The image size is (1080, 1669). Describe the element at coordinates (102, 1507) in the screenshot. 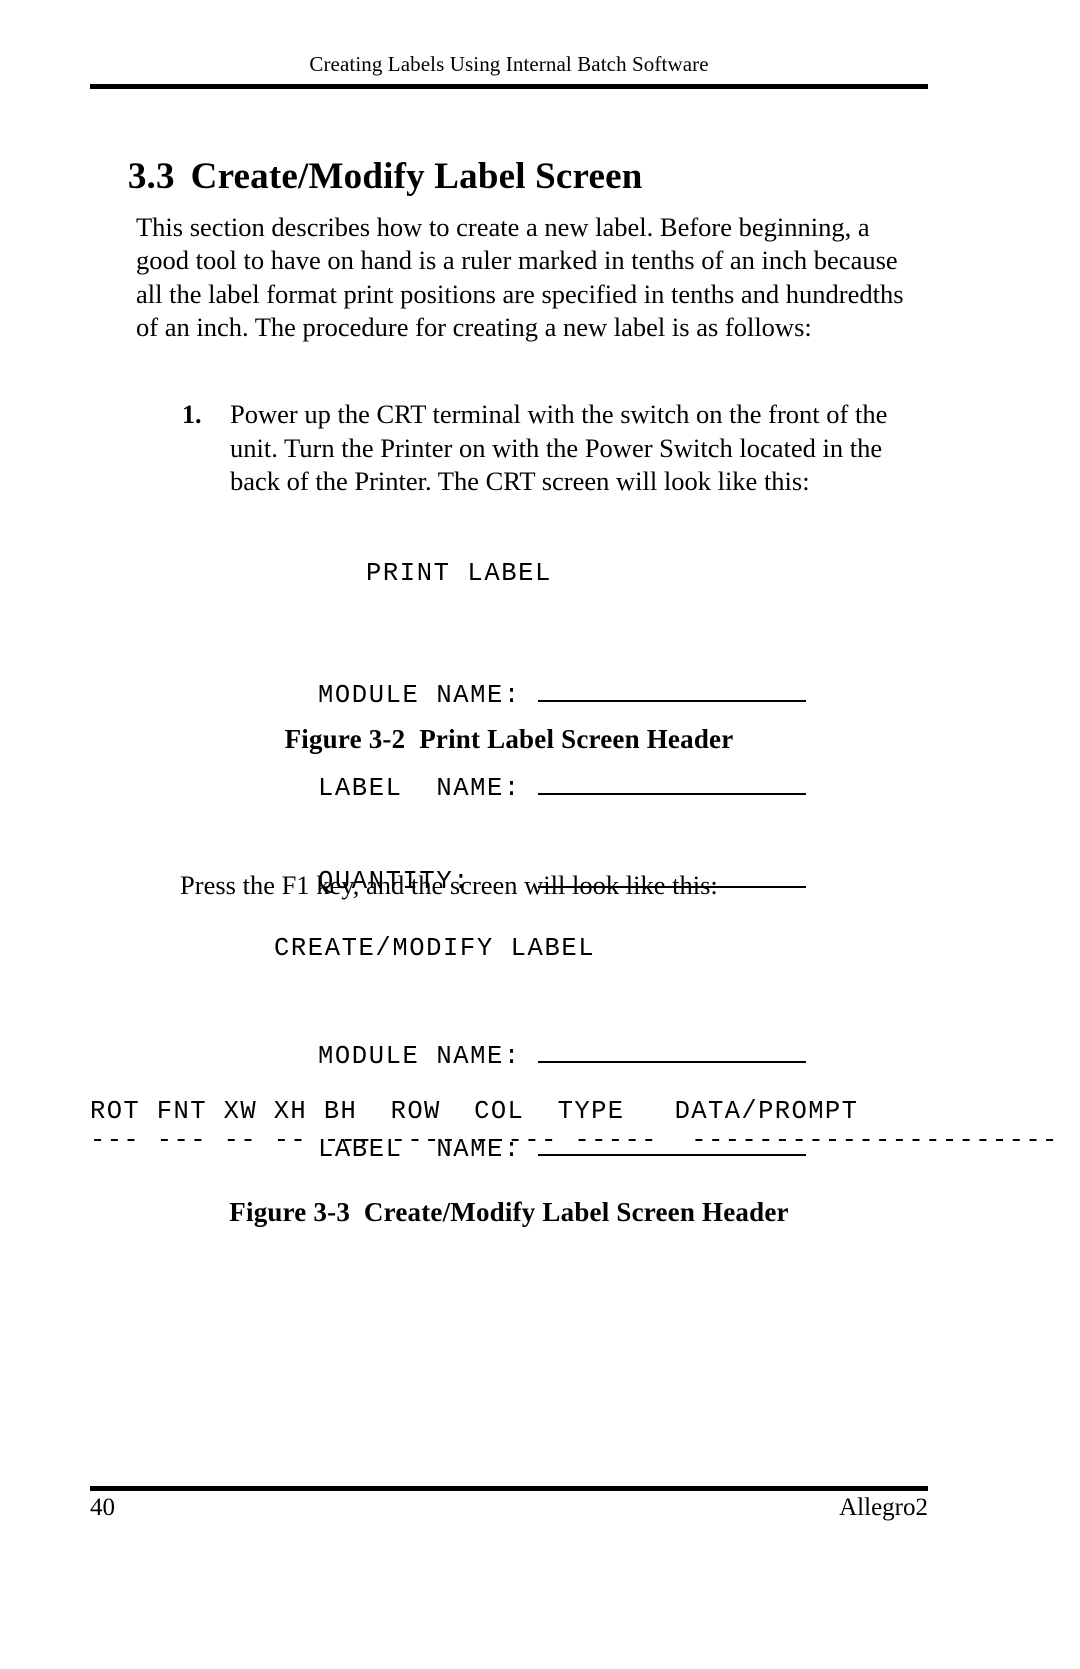

I see `page-number: 40` at that location.